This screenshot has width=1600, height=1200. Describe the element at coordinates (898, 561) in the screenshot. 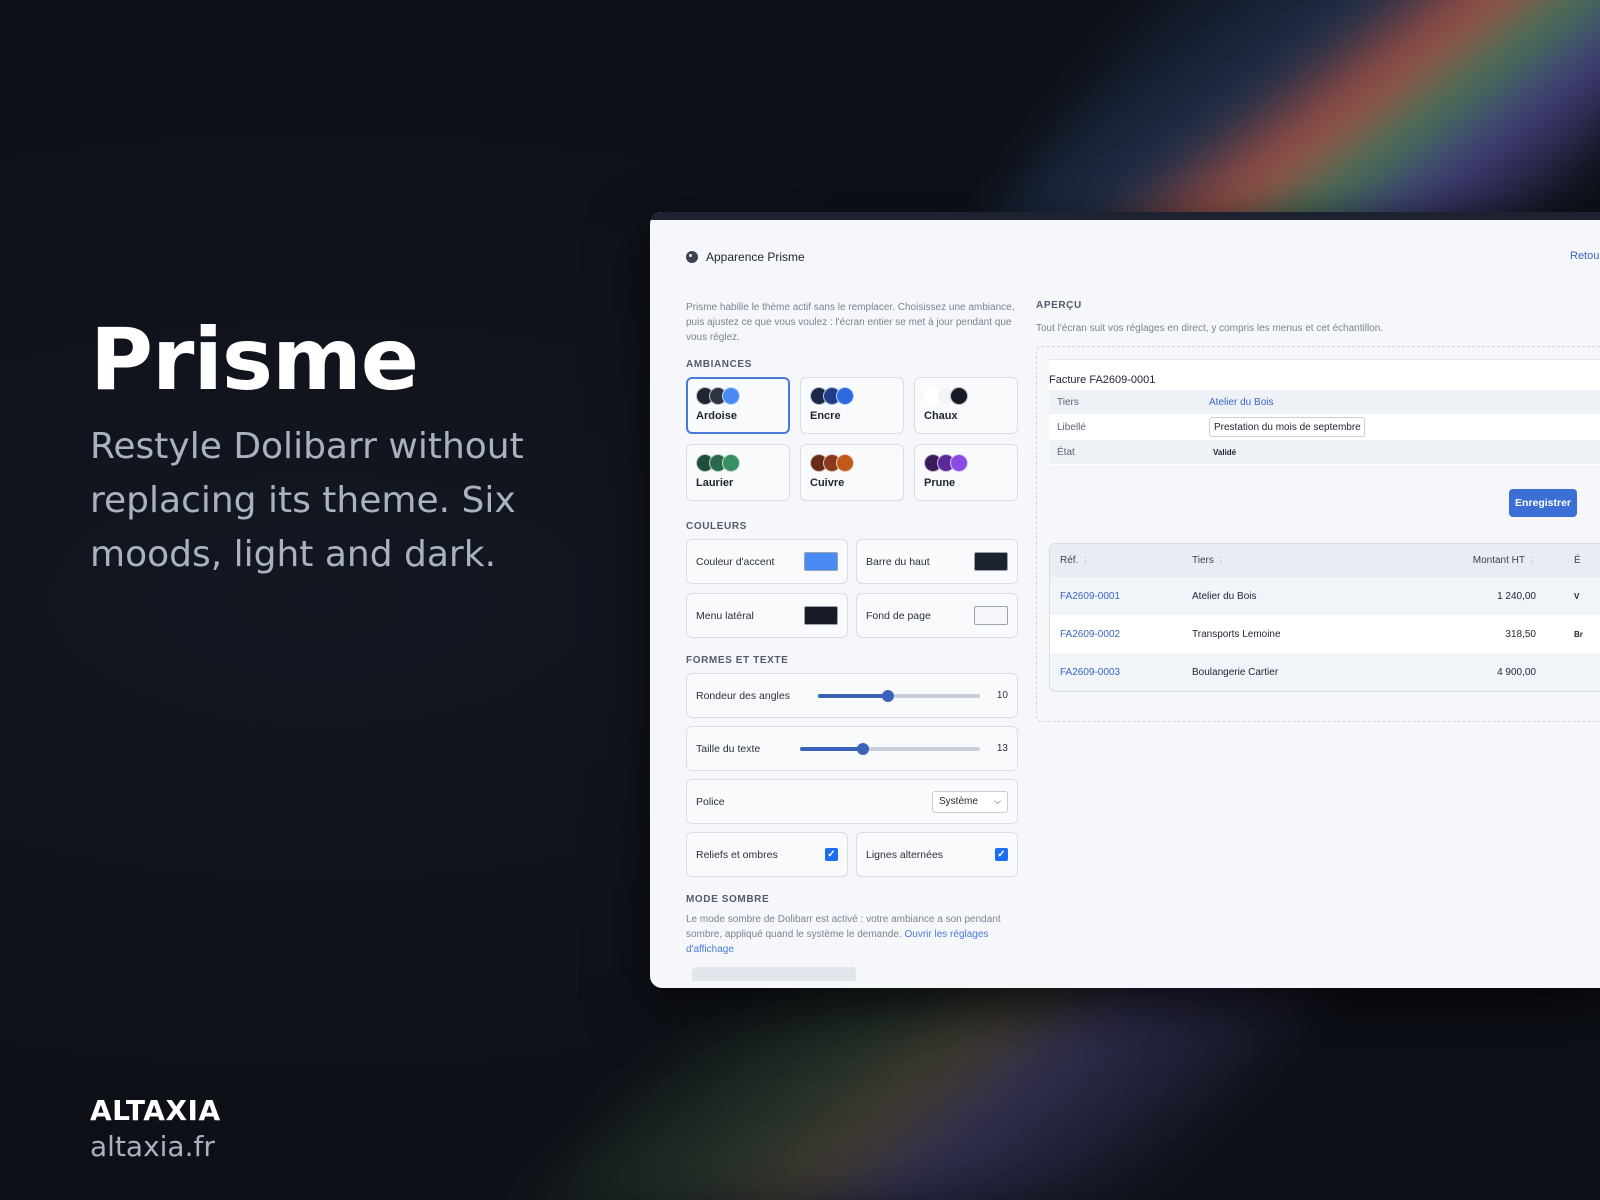

I see `color-label: Barre du haut` at that location.